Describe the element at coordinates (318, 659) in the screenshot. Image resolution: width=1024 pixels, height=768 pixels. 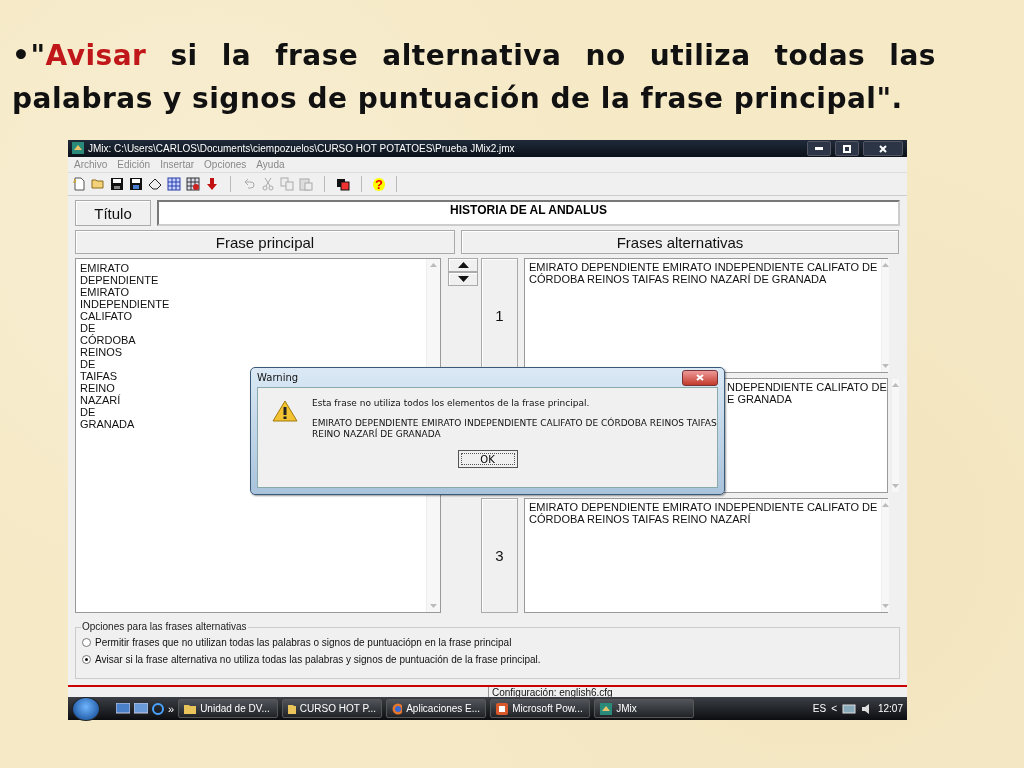
I see `option-label: Avisar si la frase alternativa no utiliza todas las palabras y signos de puntuación de la frase principal.` at that location.